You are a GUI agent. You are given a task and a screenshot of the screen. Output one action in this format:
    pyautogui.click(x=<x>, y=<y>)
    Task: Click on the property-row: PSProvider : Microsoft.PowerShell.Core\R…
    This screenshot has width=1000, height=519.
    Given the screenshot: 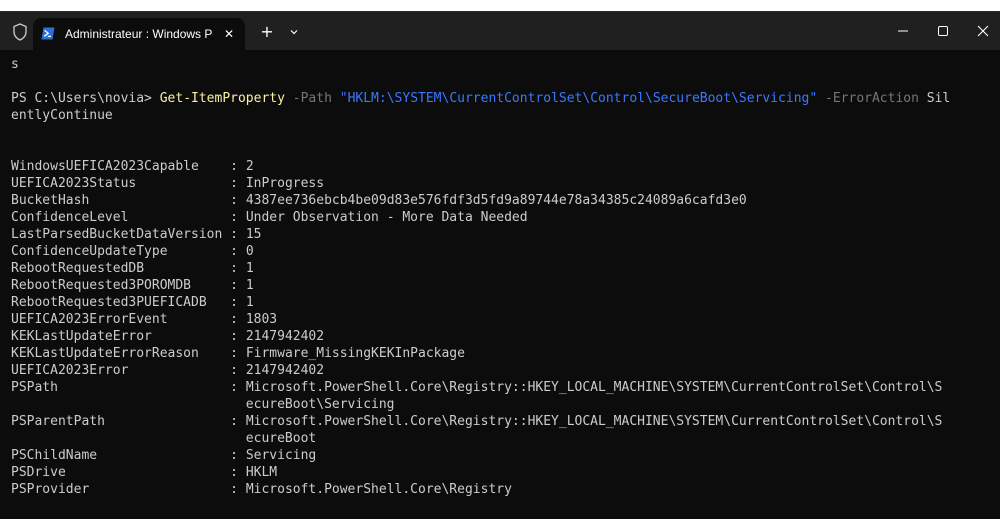 What is the action you would take?
    pyautogui.click(x=505, y=489)
    